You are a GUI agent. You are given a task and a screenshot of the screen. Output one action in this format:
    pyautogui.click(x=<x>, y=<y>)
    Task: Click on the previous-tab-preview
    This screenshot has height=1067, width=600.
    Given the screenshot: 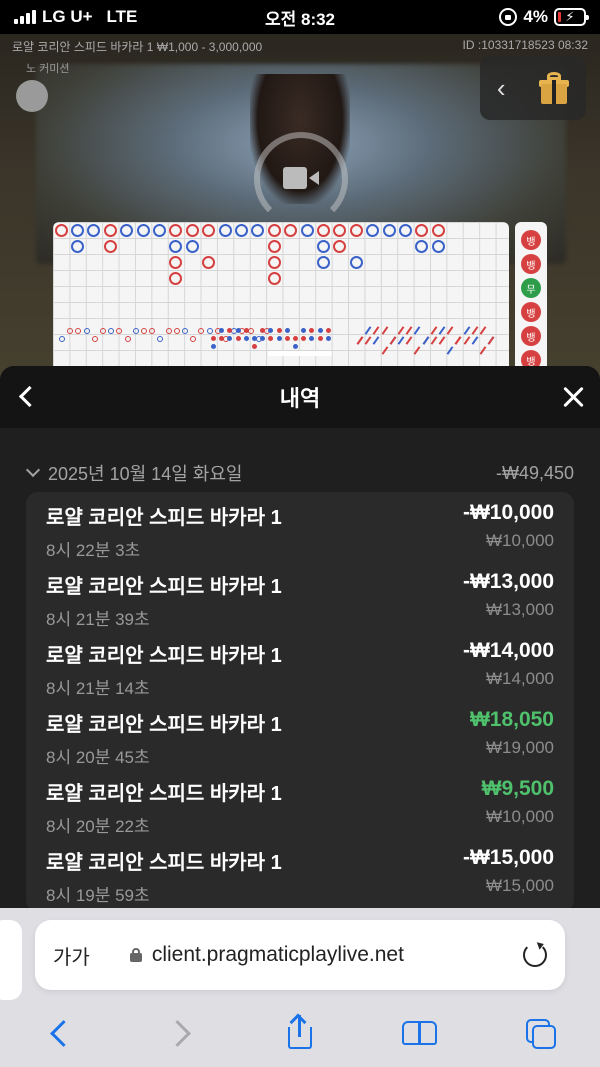 What is the action you would take?
    pyautogui.click(x=11, y=960)
    